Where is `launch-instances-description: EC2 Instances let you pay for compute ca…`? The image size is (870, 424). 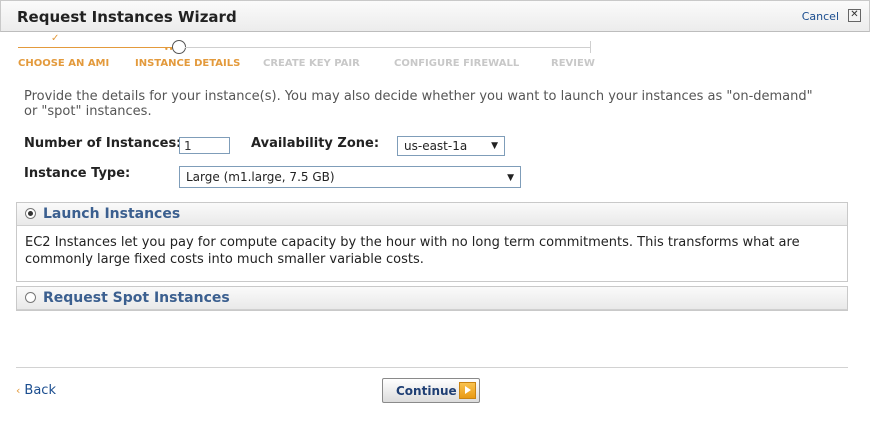 launch-instances-description: EC2 Instances let you pay for compute ca… is located at coordinates (412, 251).